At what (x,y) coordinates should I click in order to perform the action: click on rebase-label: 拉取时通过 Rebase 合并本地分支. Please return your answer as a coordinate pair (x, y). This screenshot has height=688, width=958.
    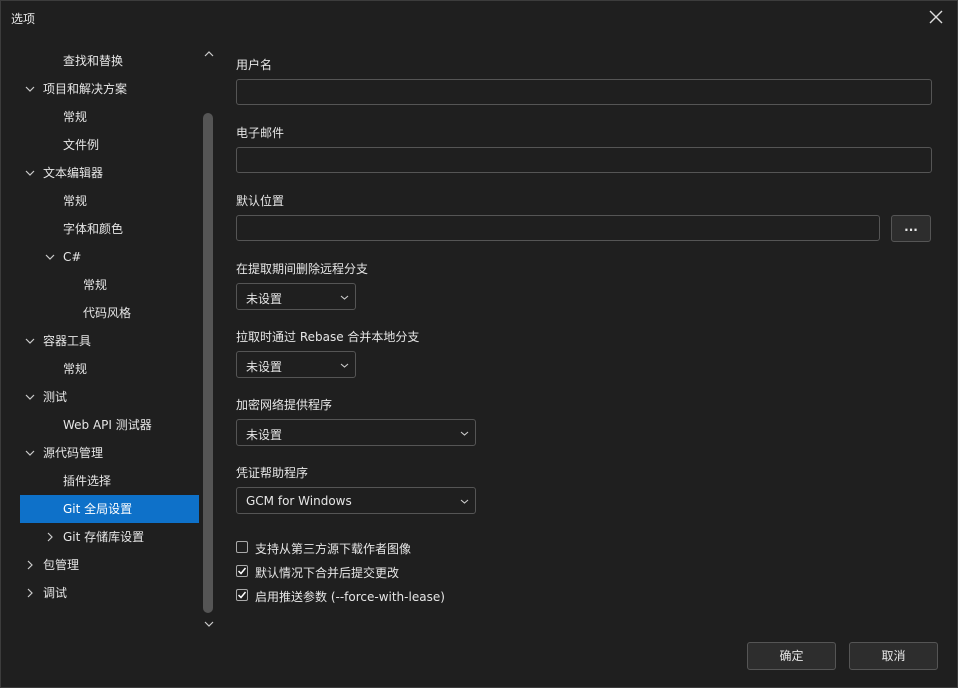
    Looking at the image, I should click on (328, 337).